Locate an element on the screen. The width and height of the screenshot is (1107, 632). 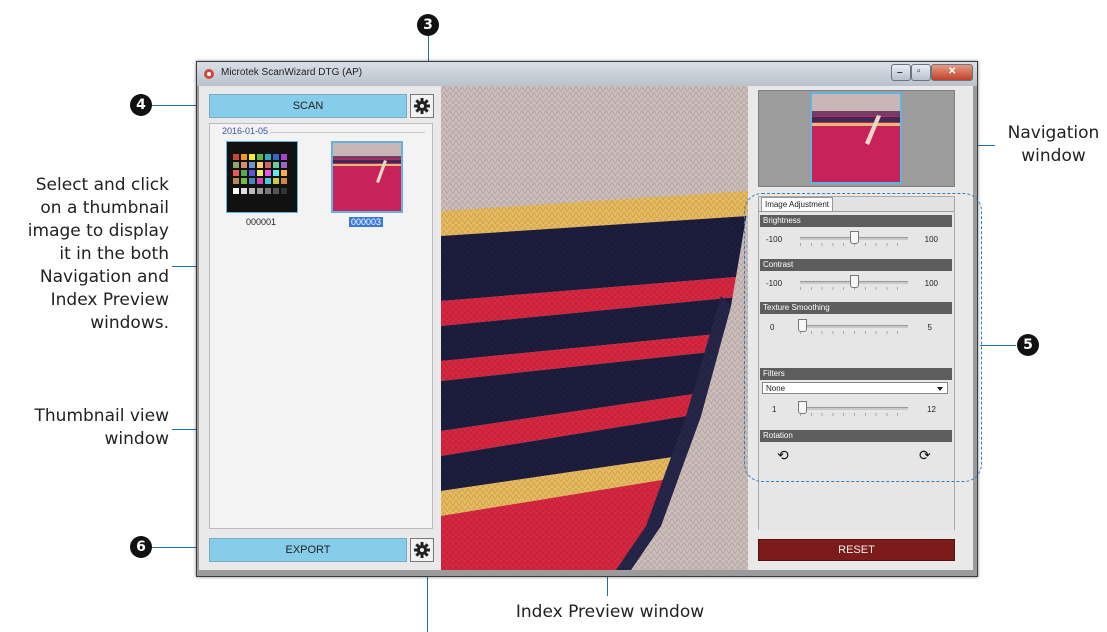
callout-select-line: Select and click is located at coordinates (102, 185).